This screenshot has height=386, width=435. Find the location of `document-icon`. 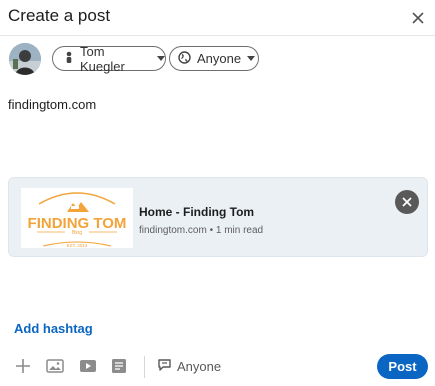

document-icon is located at coordinates (119, 366).